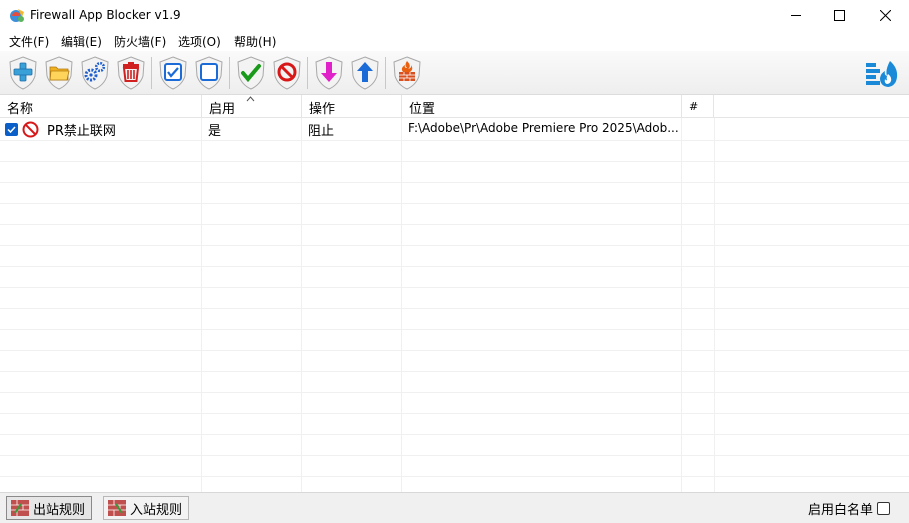 The width and height of the screenshot is (909, 523). I want to click on bottom-bar: 出站规则 入站规则 启用白名单, so click(454, 507).